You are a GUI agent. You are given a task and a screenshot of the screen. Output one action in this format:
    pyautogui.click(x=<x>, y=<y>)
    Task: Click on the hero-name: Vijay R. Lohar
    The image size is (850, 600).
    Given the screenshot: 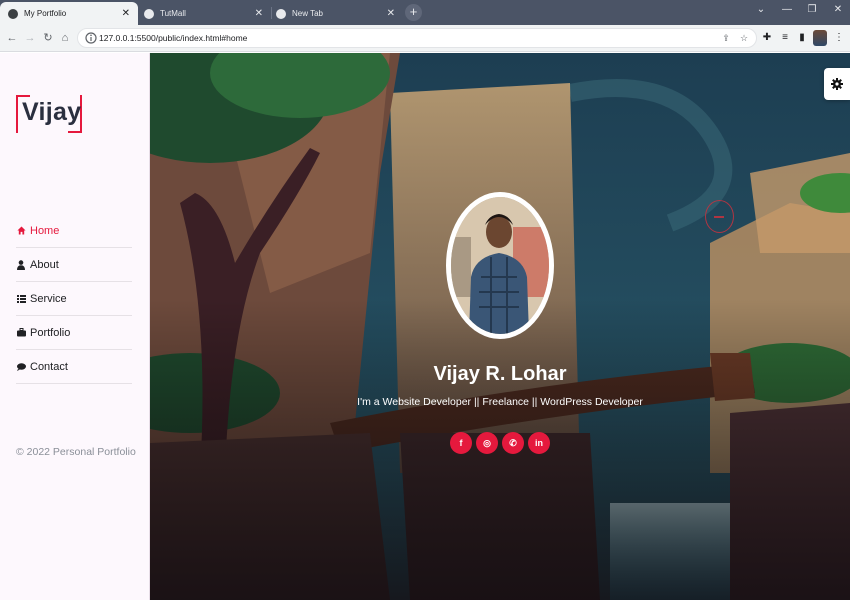 What is the action you would take?
    pyautogui.click(x=500, y=374)
    